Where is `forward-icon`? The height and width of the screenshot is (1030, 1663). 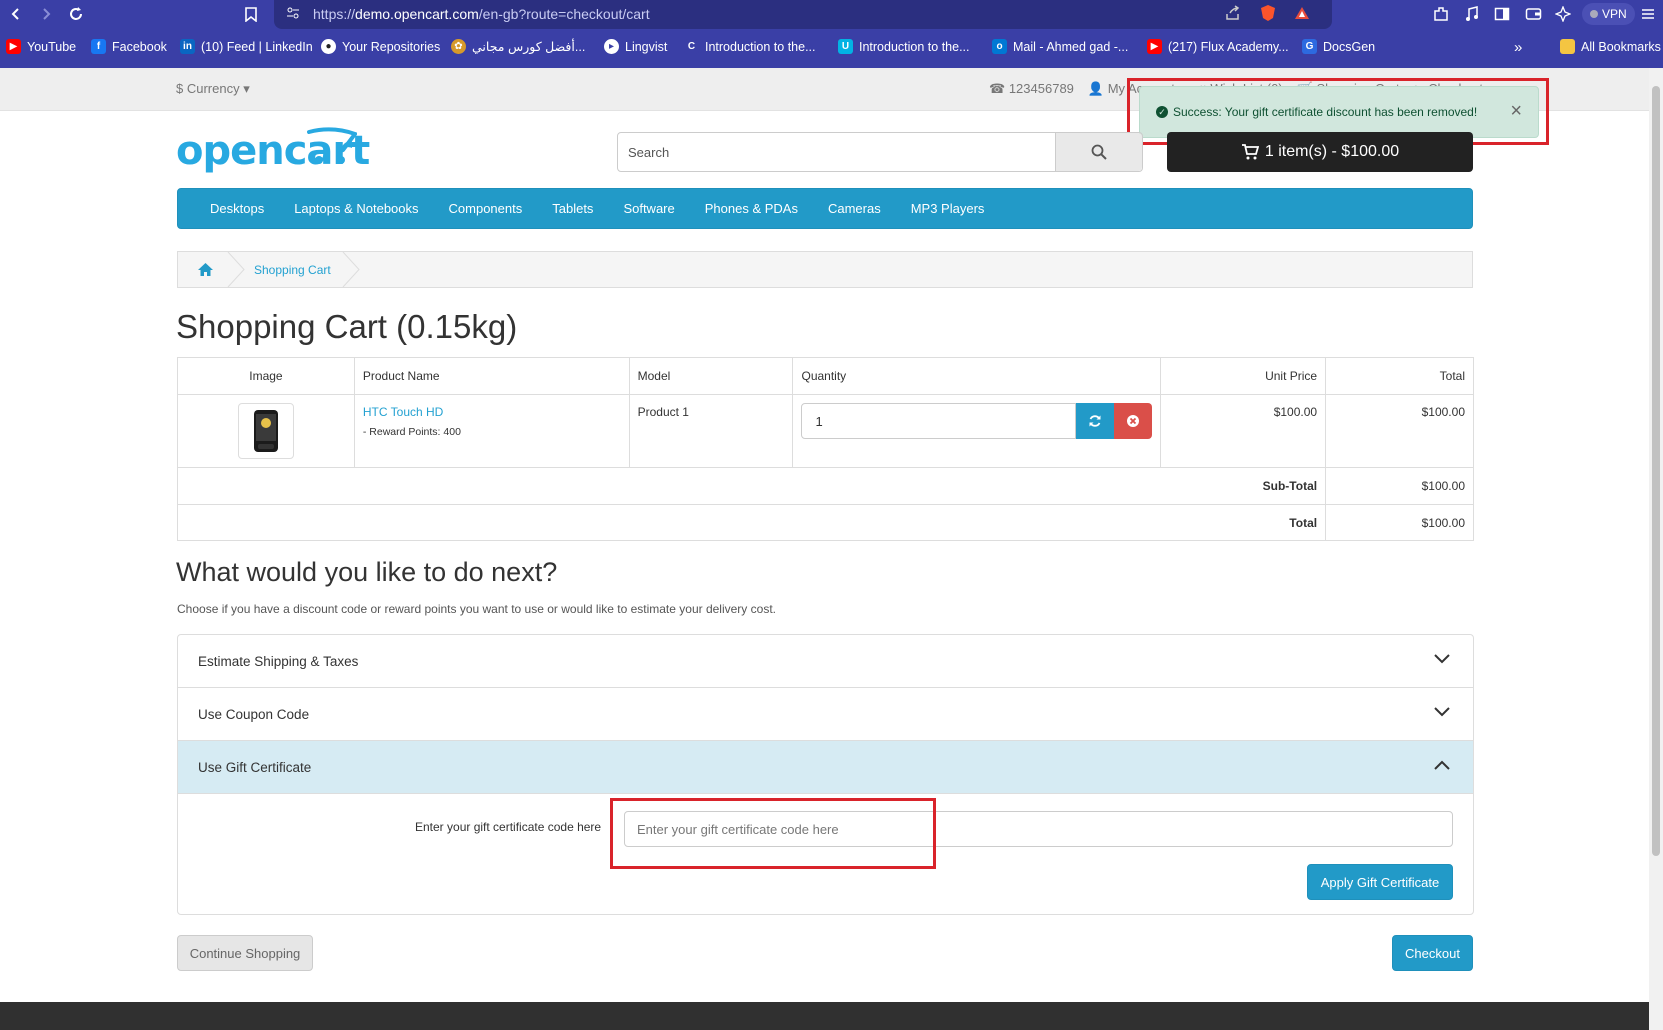
forward-icon is located at coordinates (46, 14).